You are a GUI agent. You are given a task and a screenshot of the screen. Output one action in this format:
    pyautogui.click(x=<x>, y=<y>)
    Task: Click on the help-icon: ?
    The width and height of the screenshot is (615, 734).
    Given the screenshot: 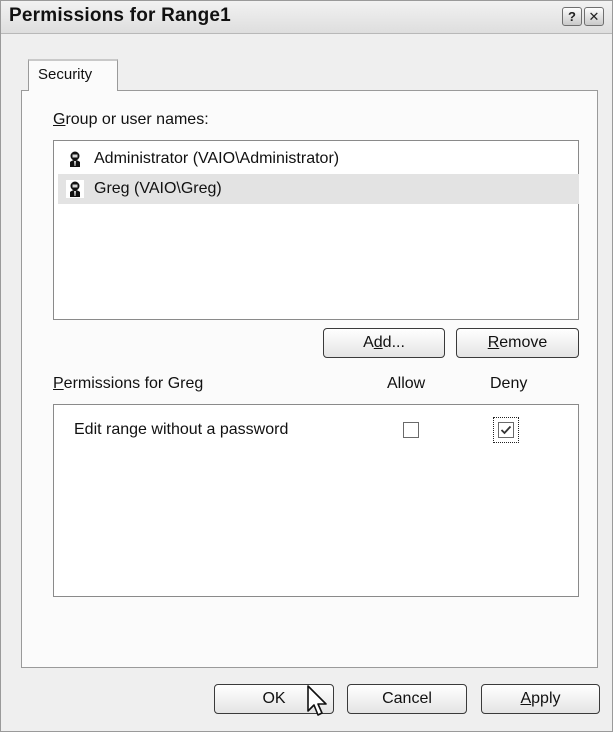 What is the action you would take?
    pyautogui.click(x=572, y=16)
    